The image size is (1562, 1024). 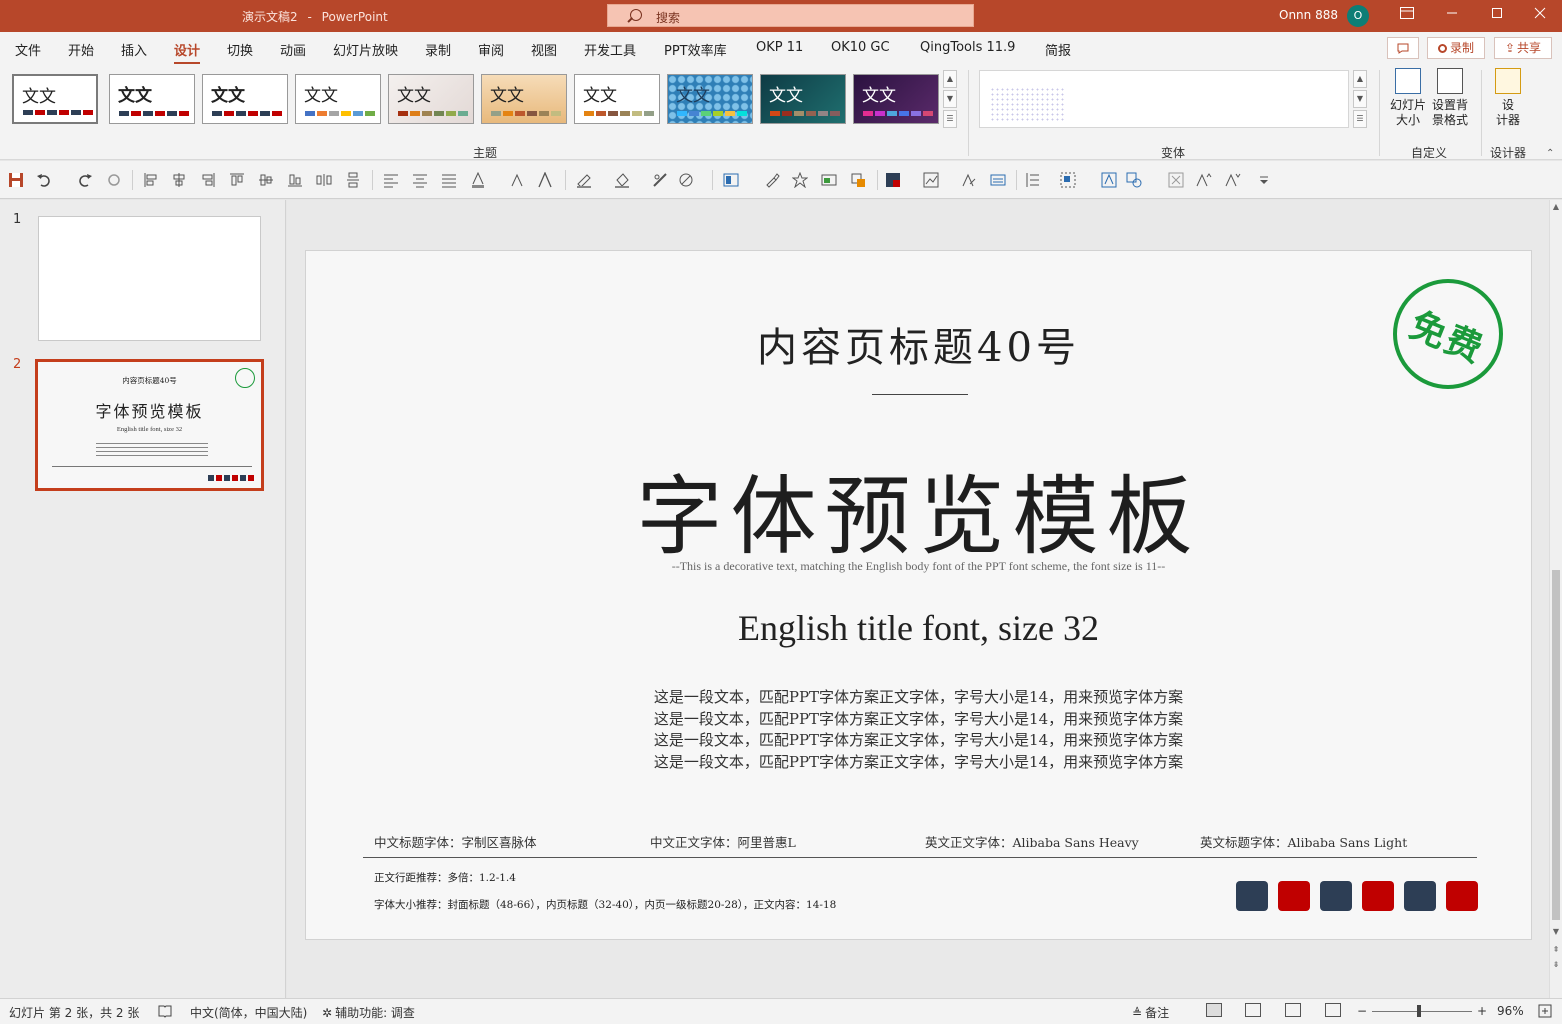 What do you see at coordinates (1233, 180) in the screenshot?
I see `shrink-font-icon` at bounding box center [1233, 180].